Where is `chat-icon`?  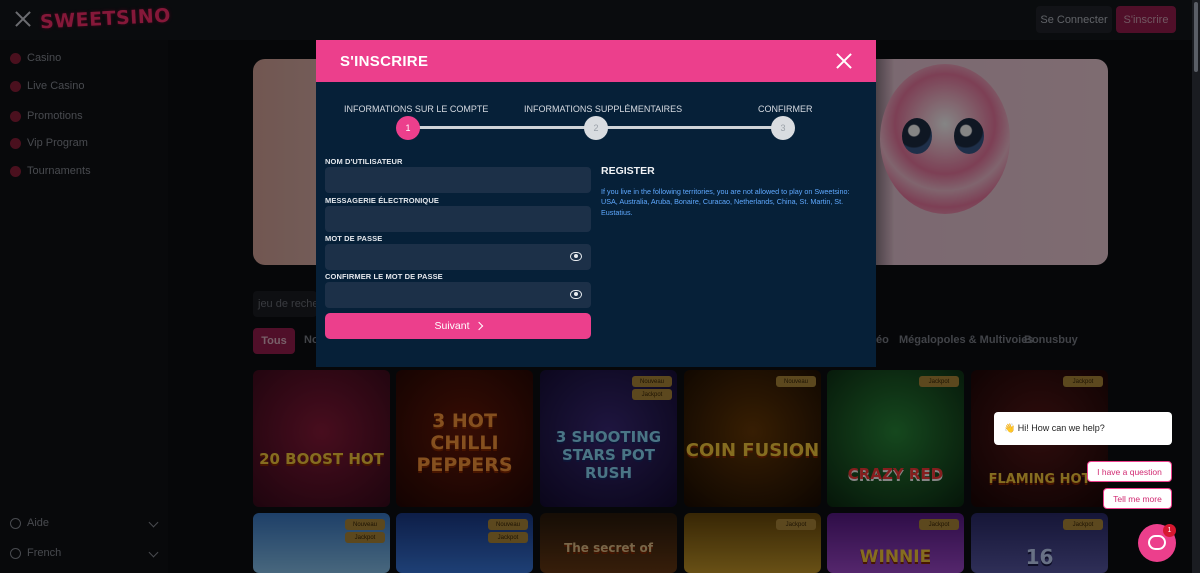
chat-icon is located at coordinates (1157, 542).